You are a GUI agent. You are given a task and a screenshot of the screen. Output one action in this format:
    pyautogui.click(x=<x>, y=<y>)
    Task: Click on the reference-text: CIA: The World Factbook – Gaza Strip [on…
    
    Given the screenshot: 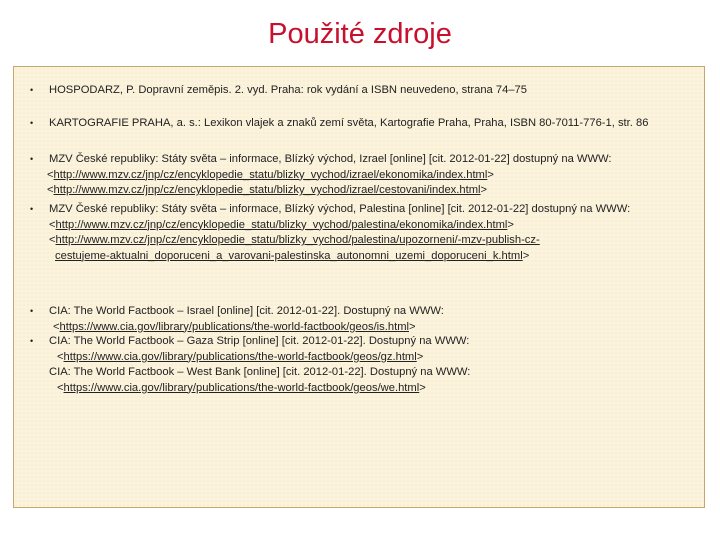 What is the action you would take?
    pyautogui.click(x=259, y=365)
    